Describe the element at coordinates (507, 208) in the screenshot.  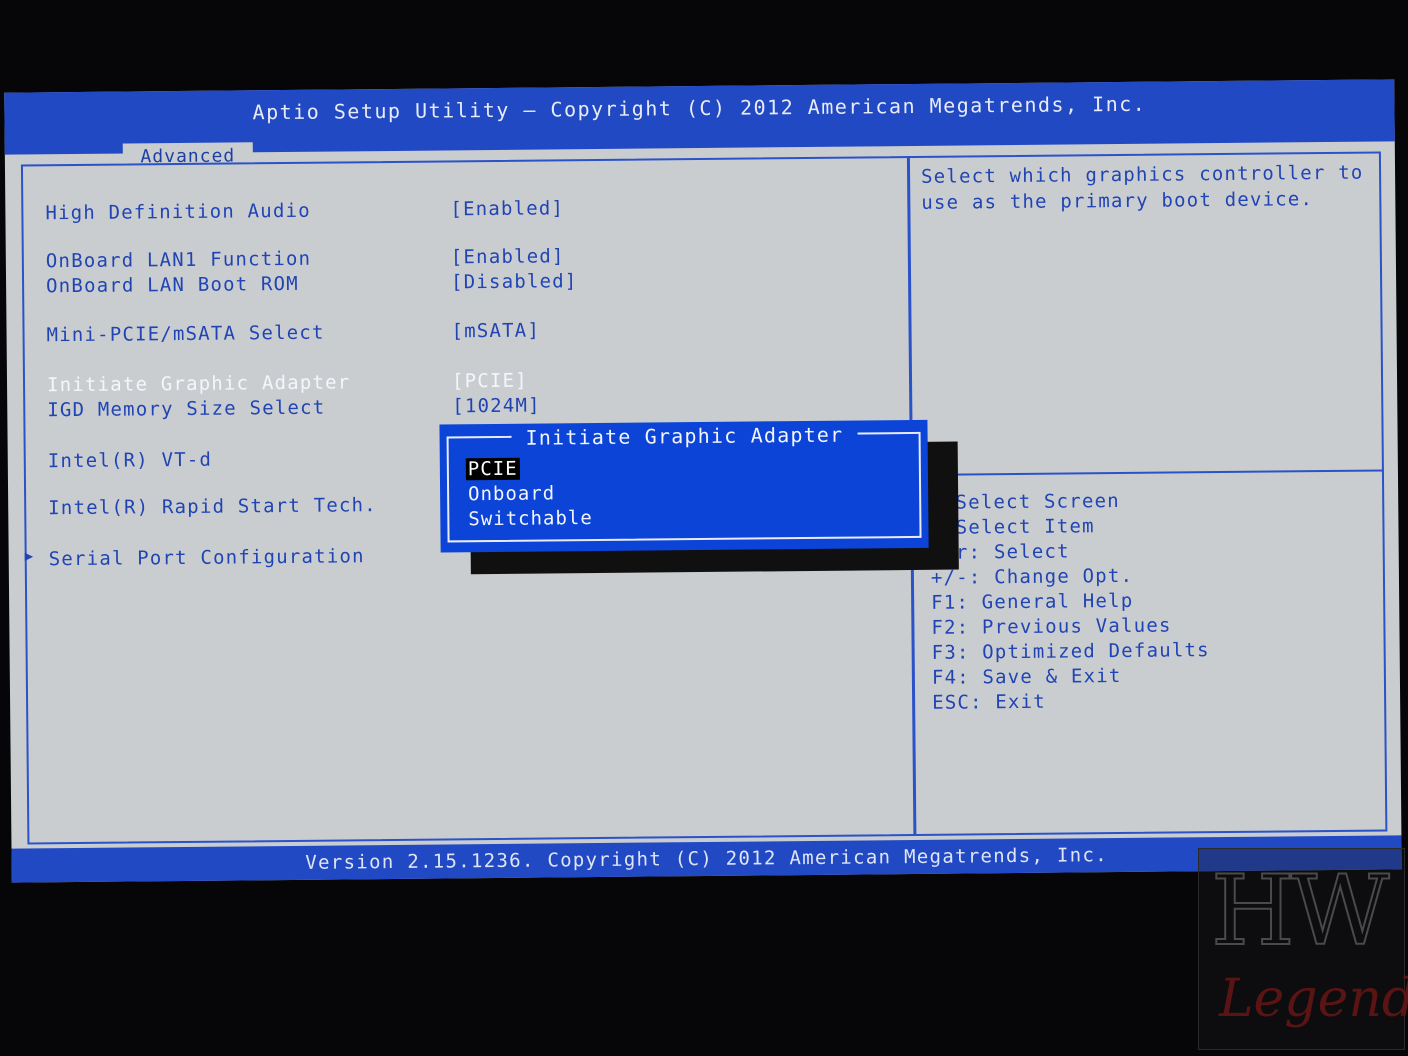
I see `value-hd-audio: [Enabled]` at that location.